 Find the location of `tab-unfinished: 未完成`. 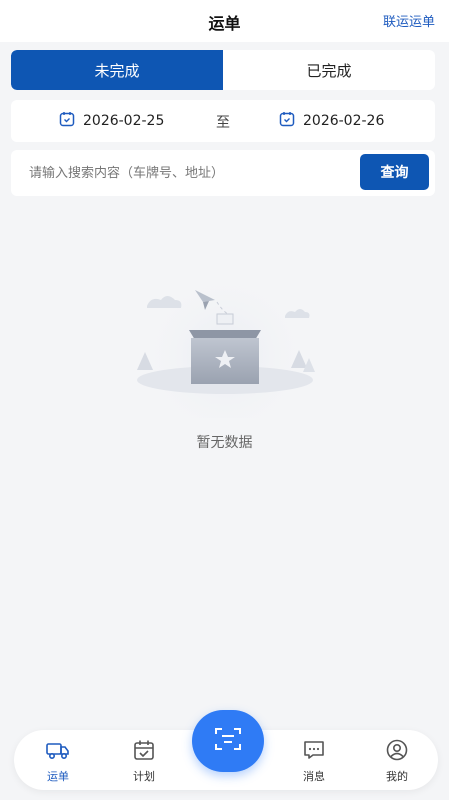

tab-unfinished: 未完成 is located at coordinates (117, 70).